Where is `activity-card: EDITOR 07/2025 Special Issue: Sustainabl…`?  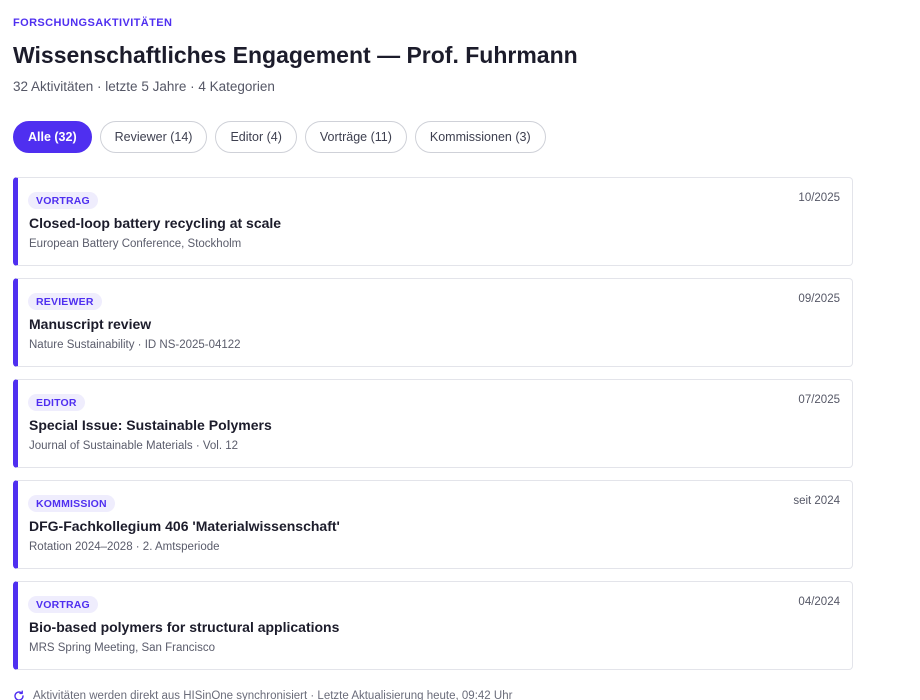 activity-card: EDITOR 07/2025 Special Issue: Sustainabl… is located at coordinates (433, 423).